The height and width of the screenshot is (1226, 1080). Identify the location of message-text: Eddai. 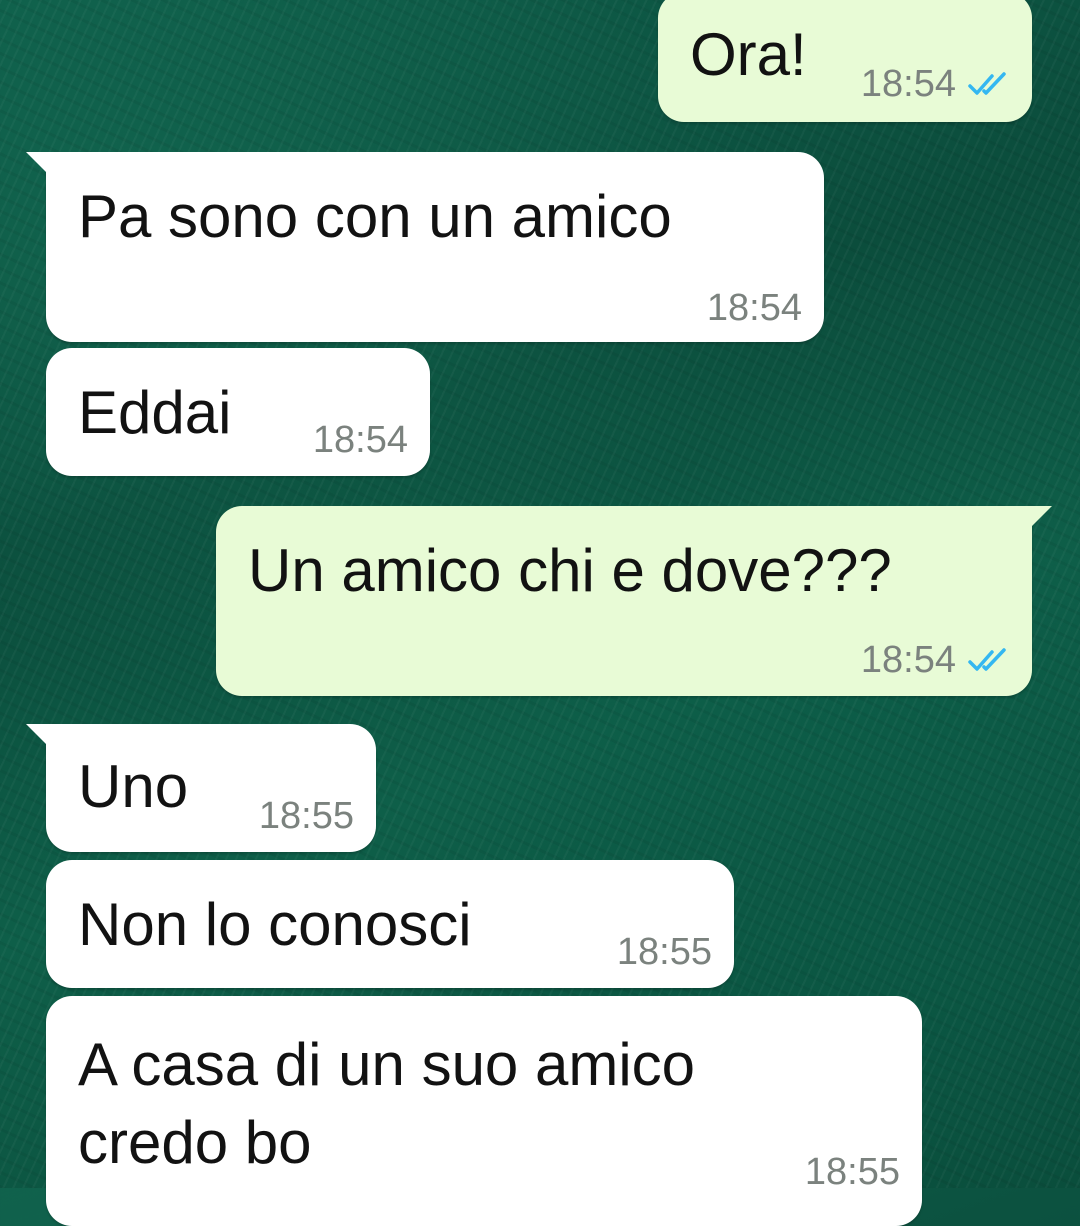
(155, 412).